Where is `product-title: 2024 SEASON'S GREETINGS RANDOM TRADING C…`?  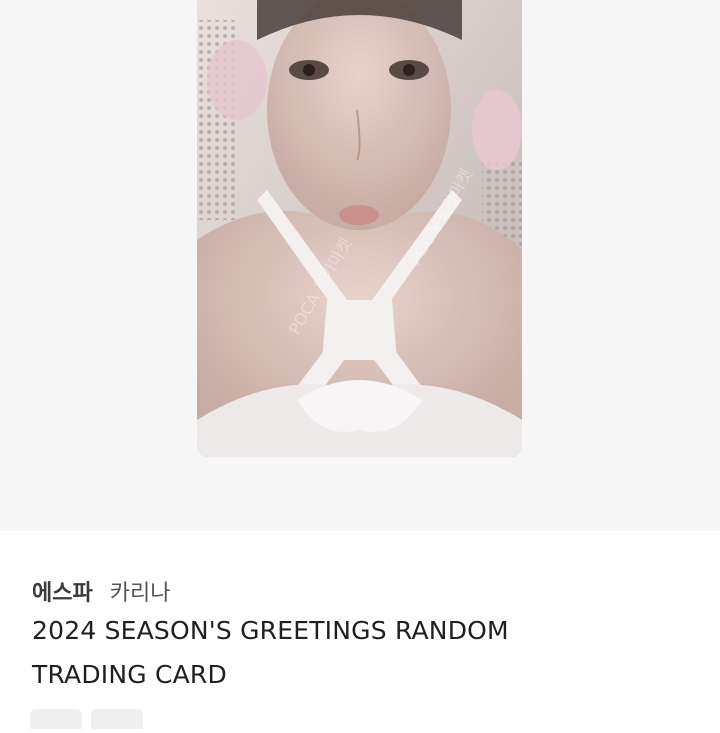
product-title: 2024 SEASON'S GREETINGS RANDOM TRADING C… is located at coordinates (352, 653).